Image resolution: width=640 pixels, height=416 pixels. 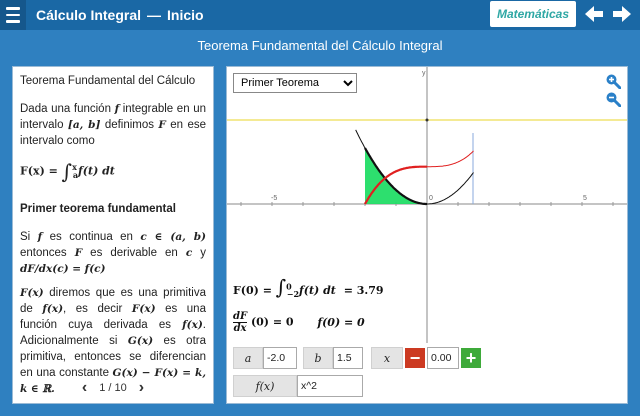 I want to click on integral-area, so click(x=396, y=176).